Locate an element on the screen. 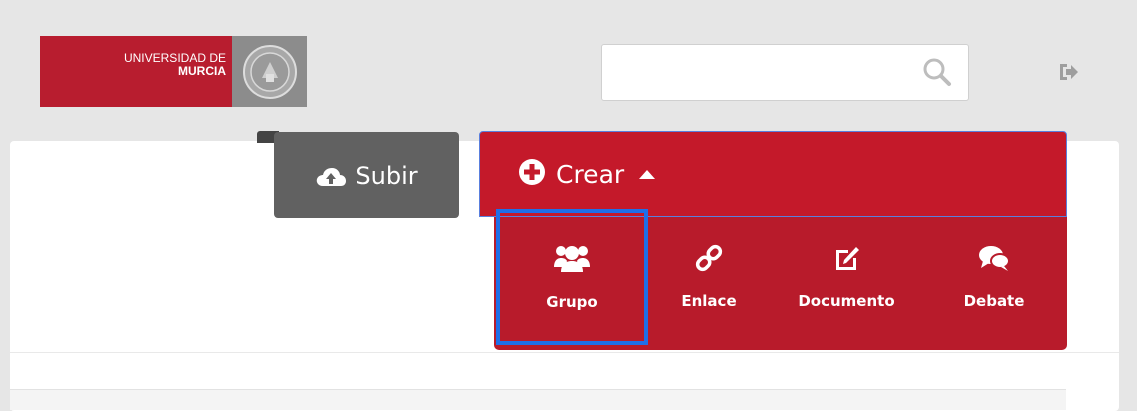  search-box is located at coordinates (785, 73).